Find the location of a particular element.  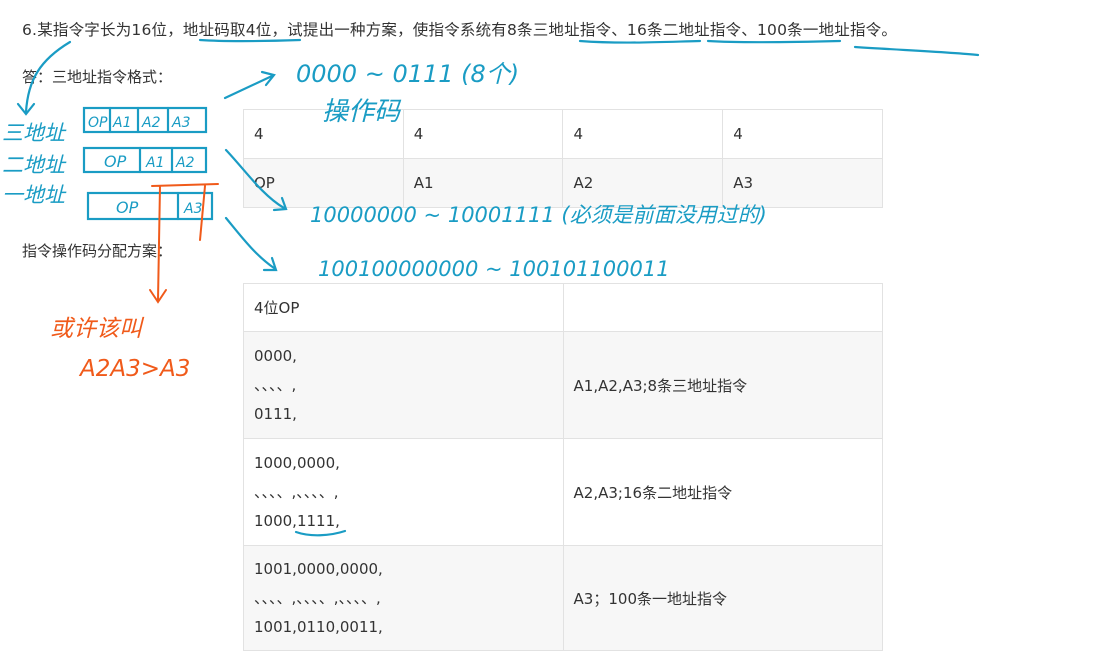

hw-range-3addr: 0000 ~ 0111 (8个) is located at coordinates (407, 74).